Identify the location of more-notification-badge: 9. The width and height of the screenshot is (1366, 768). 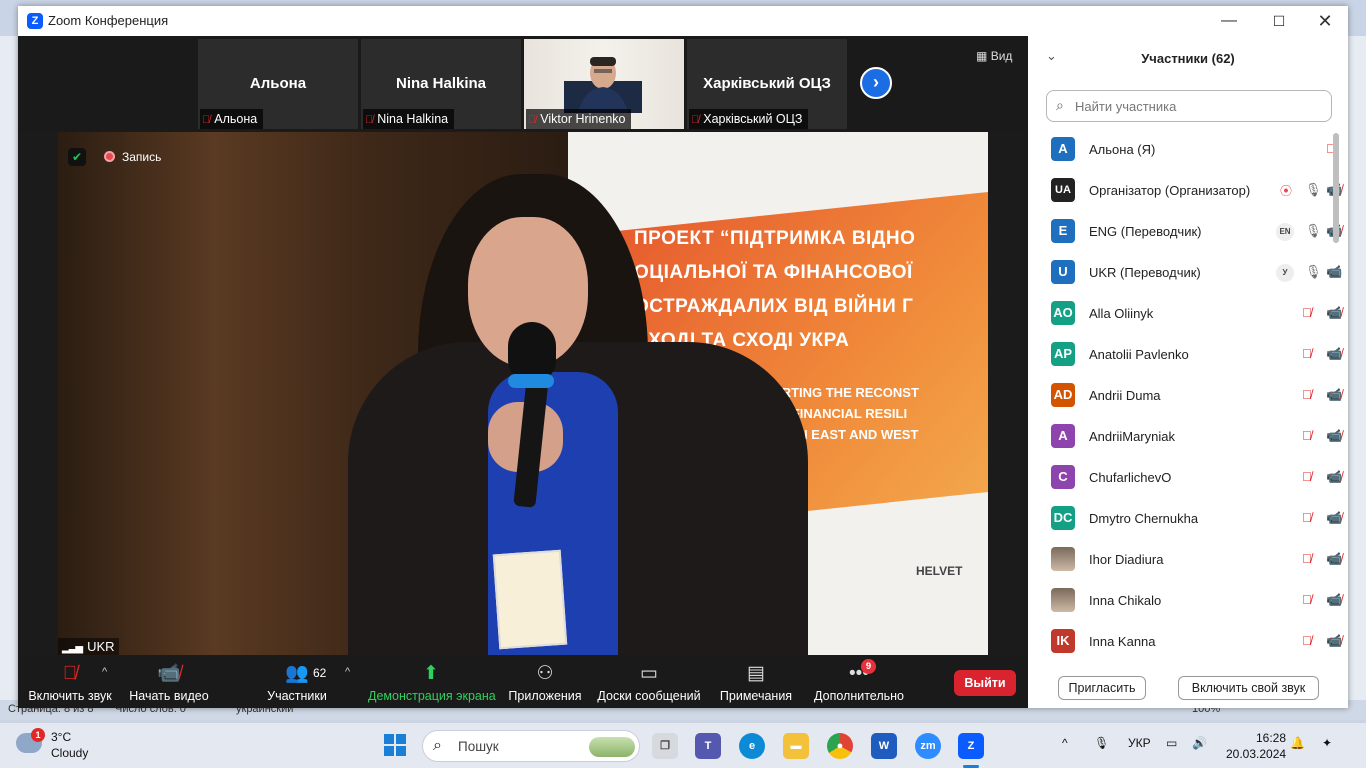
(868, 666).